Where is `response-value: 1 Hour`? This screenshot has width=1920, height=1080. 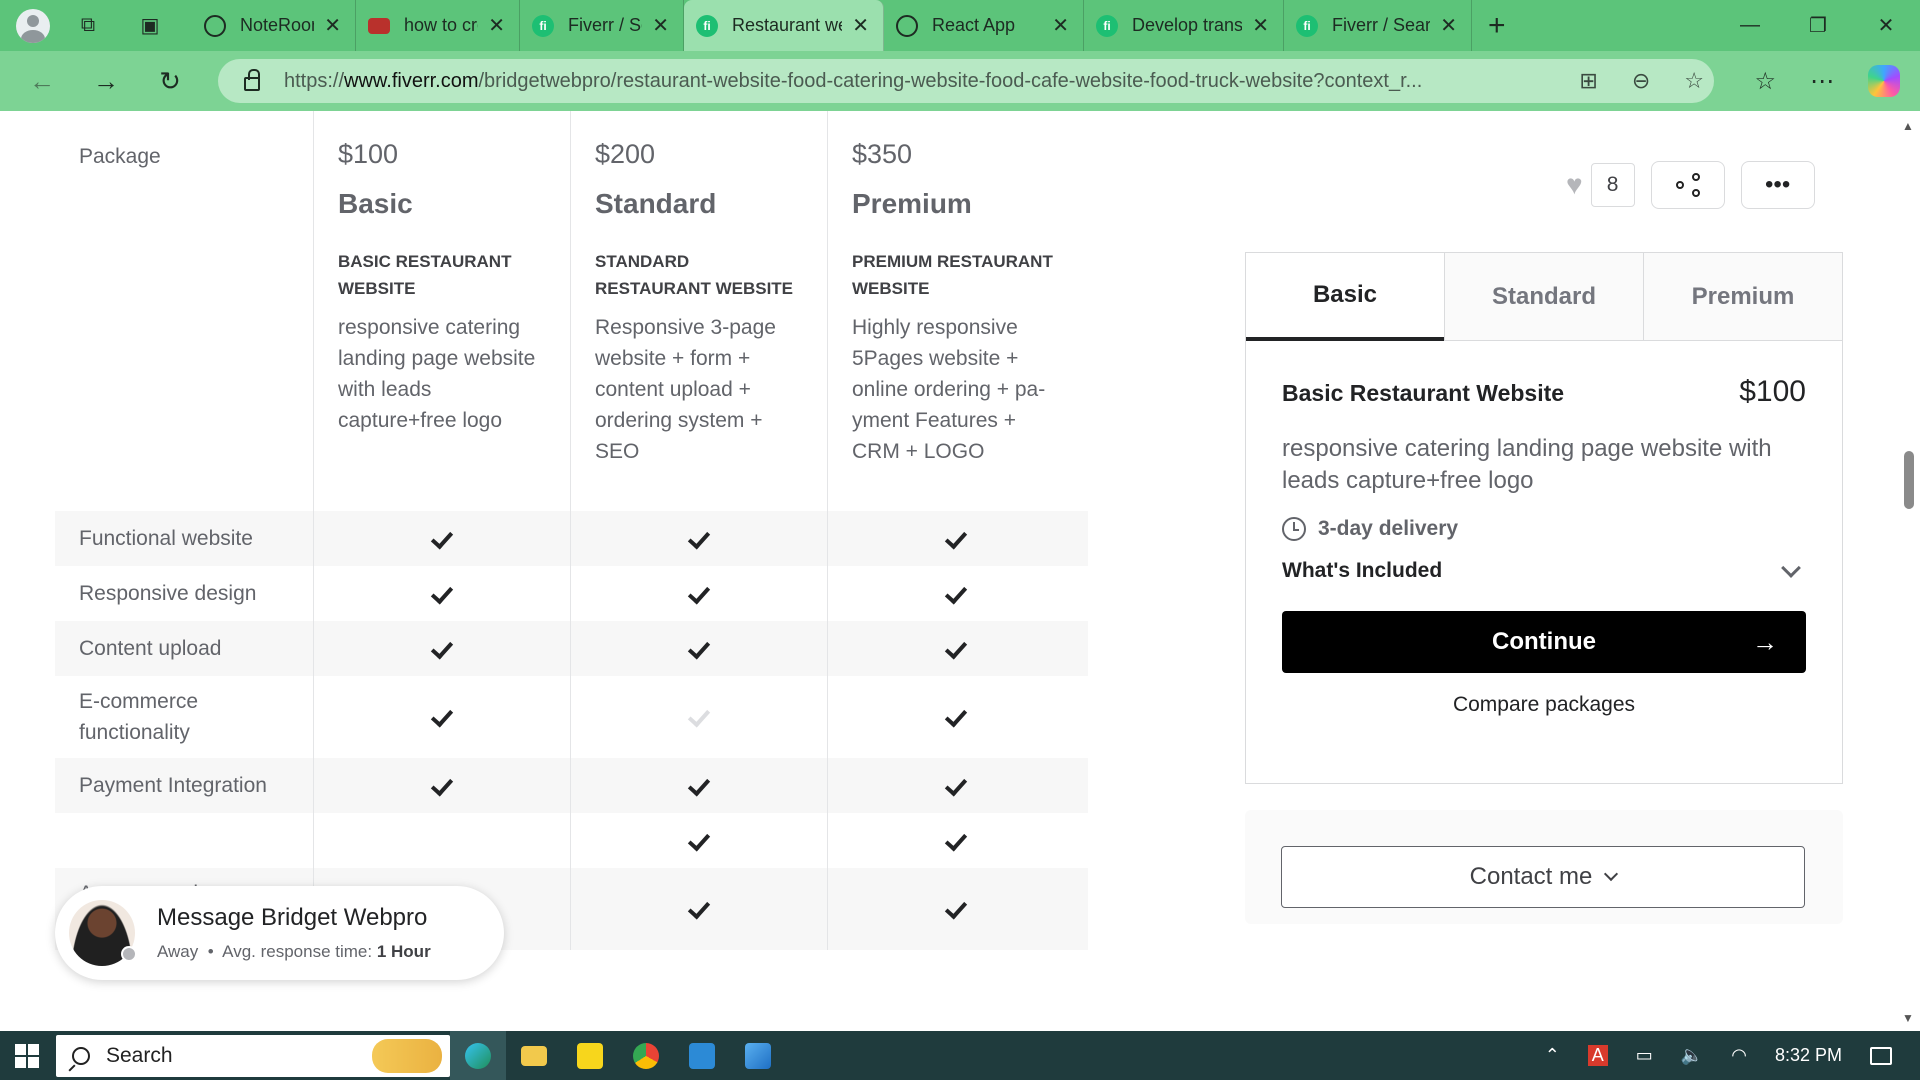 response-value: 1 Hour is located at coordinates (403, 951).